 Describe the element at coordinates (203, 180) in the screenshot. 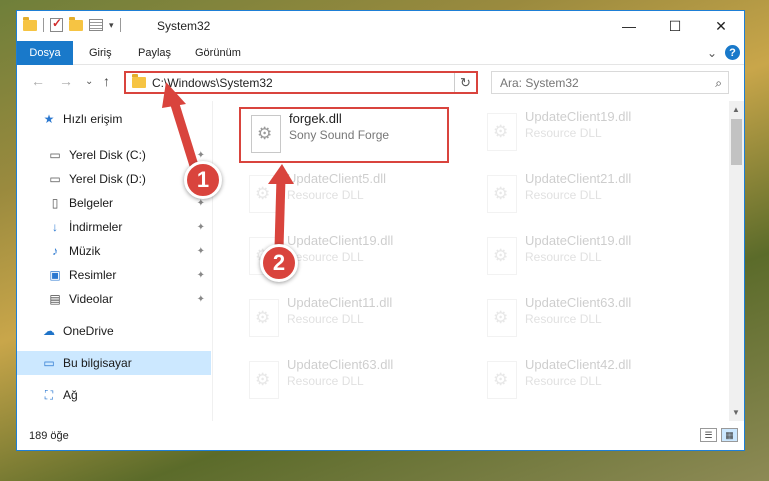

I see `step-1-badge: 1` at that location.